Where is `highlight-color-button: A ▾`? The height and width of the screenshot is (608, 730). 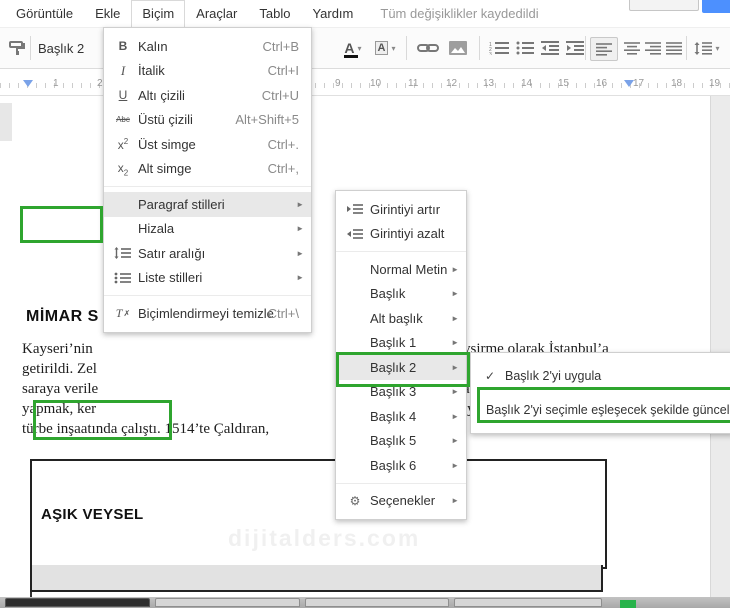
highlight-color-button: A ▾ is located at coordinates (385, 48).